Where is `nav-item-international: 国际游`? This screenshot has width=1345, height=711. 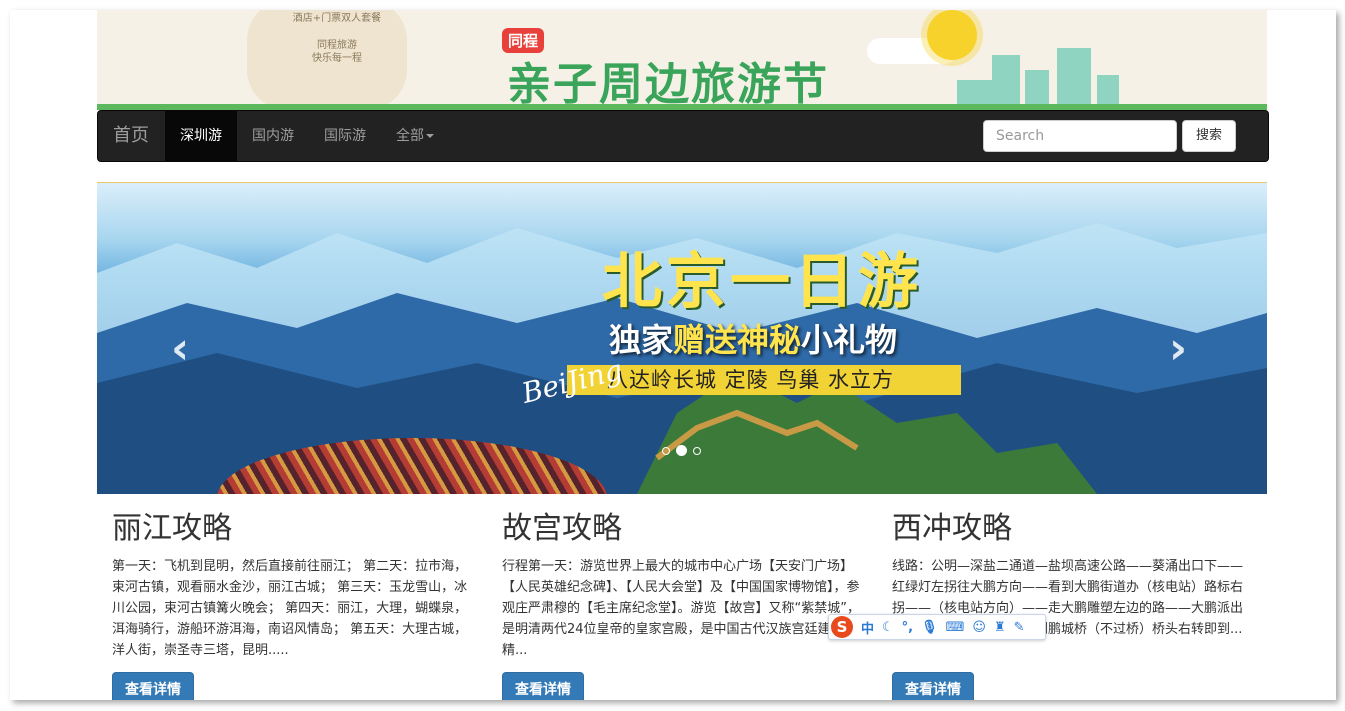
nav-item-international: 国际游 is located at coordinates (345, 136).